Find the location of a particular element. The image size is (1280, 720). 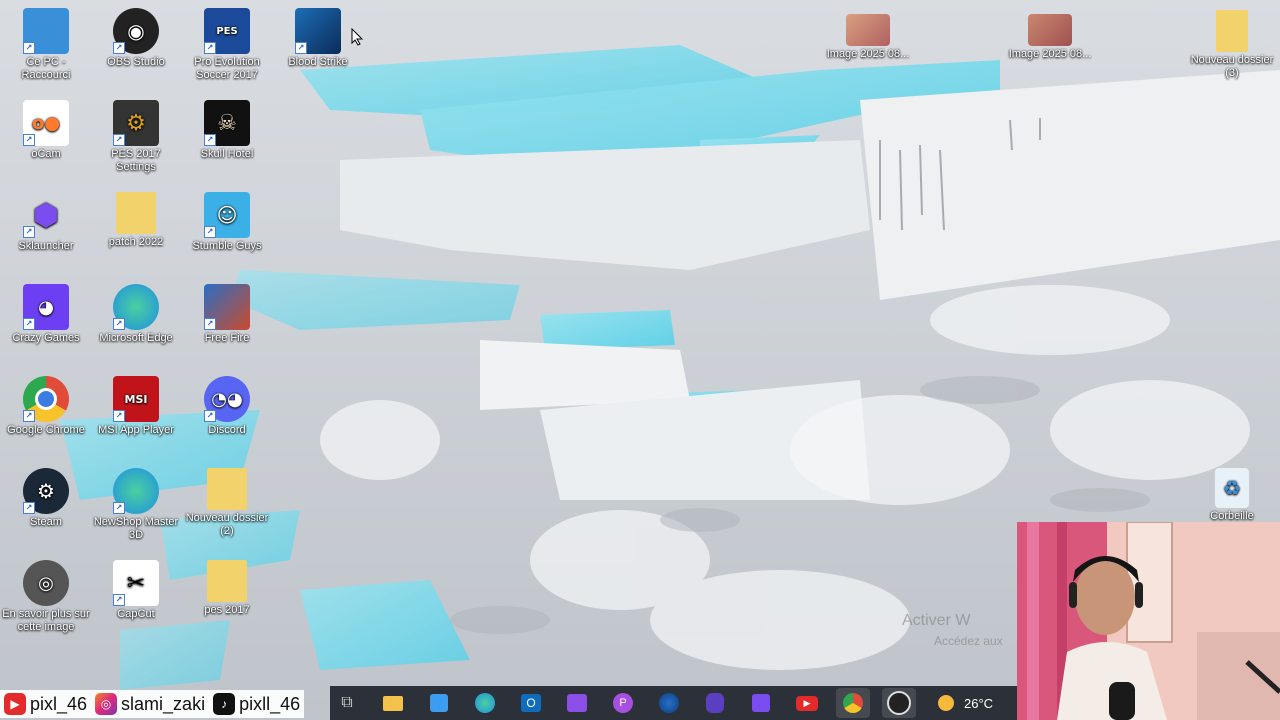

edge-dev-icon is located at coordinates (669, 703).